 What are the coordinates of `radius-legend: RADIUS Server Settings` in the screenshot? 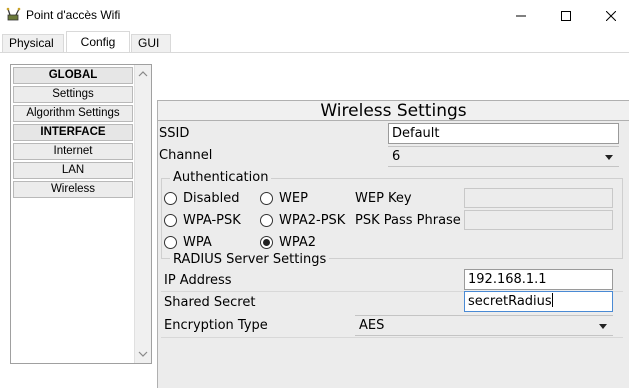 It's located at (250, 260).